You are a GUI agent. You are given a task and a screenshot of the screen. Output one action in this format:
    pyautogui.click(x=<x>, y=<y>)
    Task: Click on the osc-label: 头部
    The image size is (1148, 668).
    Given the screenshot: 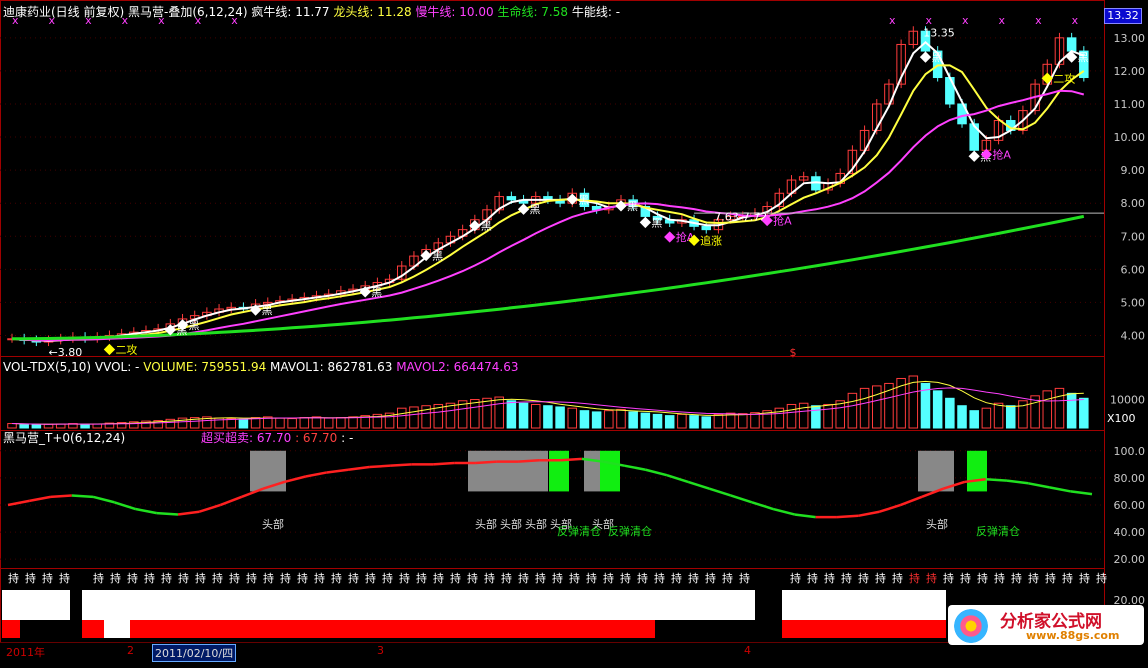 What is the action you would take?
    pyautogui.click(x=273, y=524)
    